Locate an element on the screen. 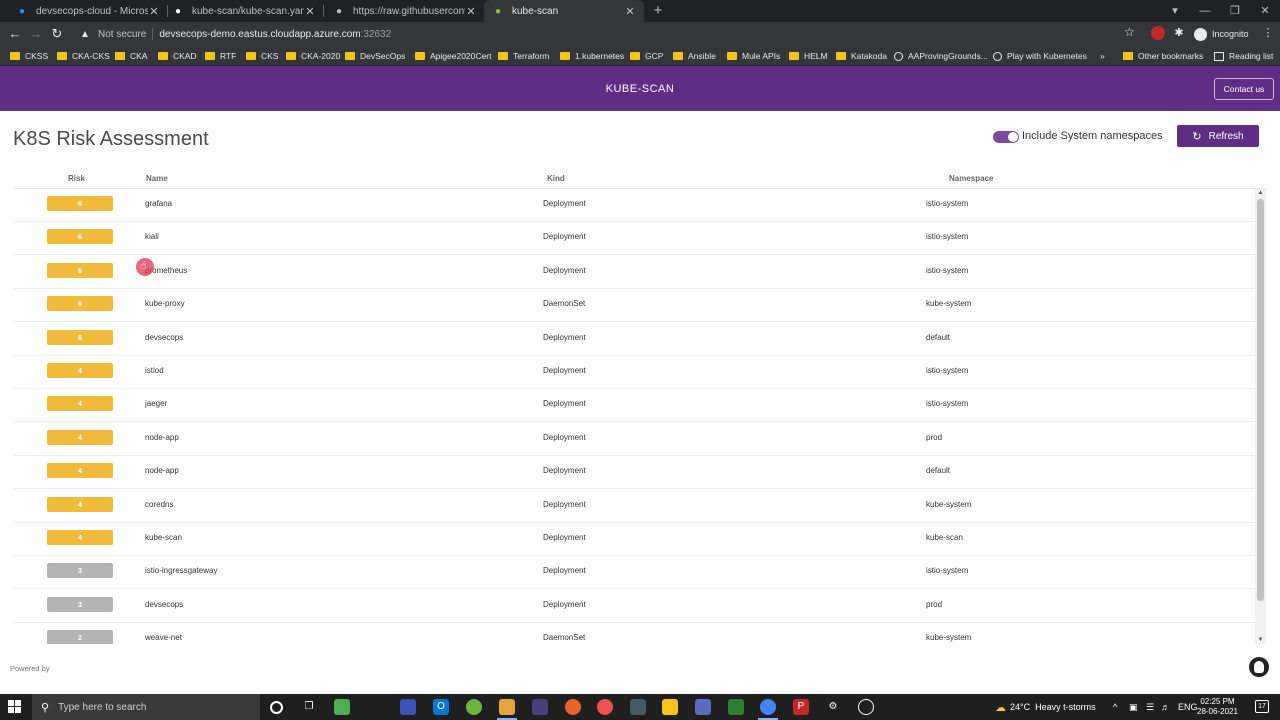 The height and width of the screenshot is (720, 1280). table-row: 4 jaeger Deployment istio-system is located at coordinates (634, 405).